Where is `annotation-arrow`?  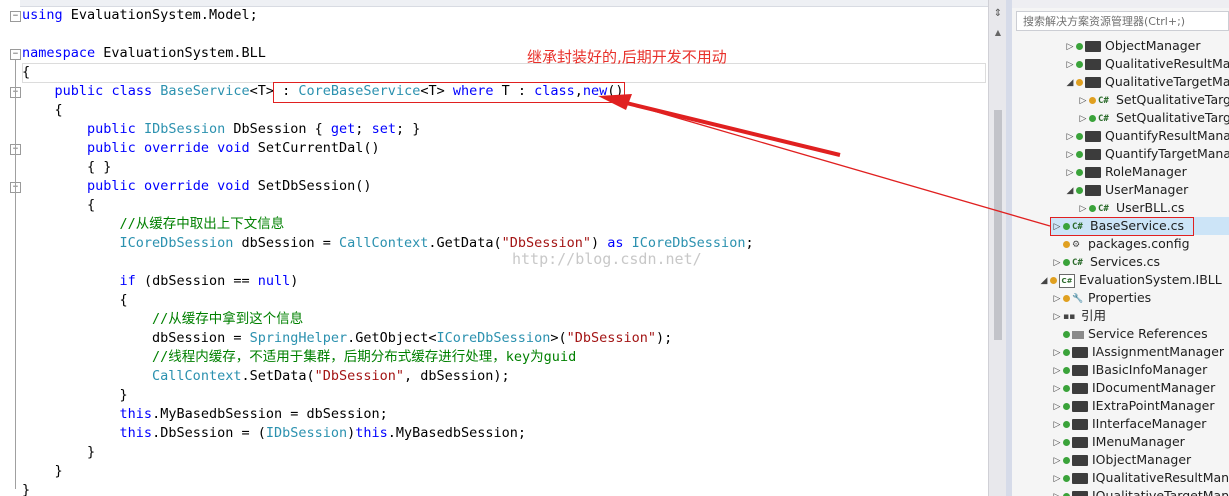
annotation-arrow is located at coordinates (824, 160).